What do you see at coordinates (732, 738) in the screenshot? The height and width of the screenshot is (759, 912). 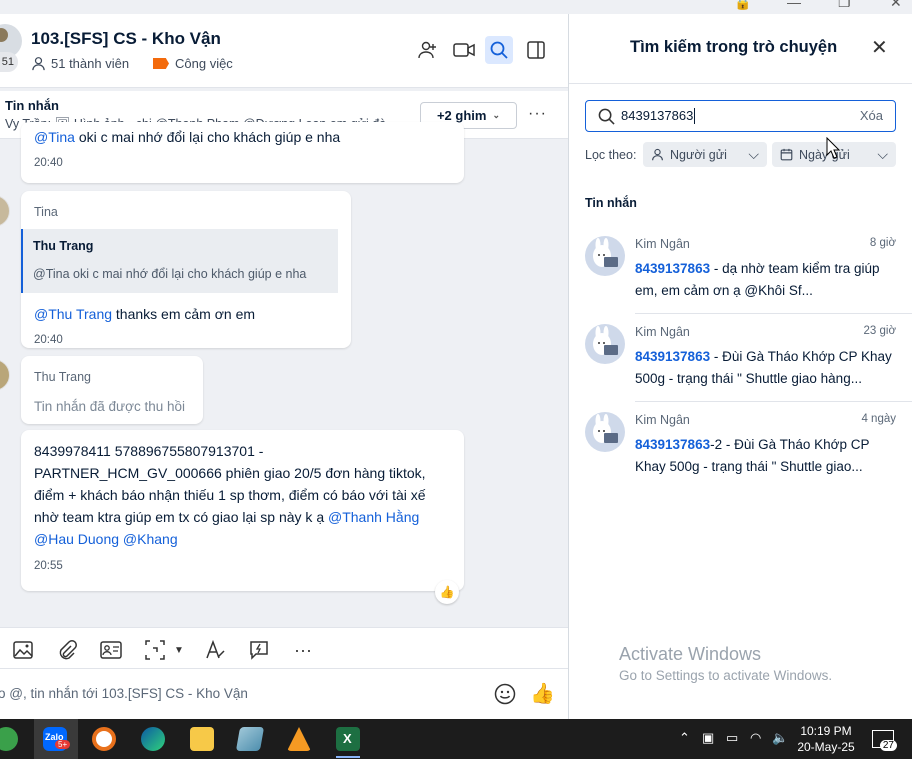 I see `battery-icon: ▭` at bounding box center [732, 738].